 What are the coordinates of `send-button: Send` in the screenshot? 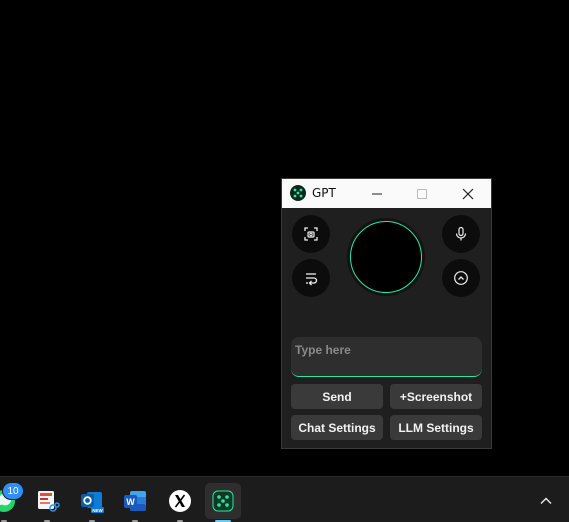 It's located at (337, 396).